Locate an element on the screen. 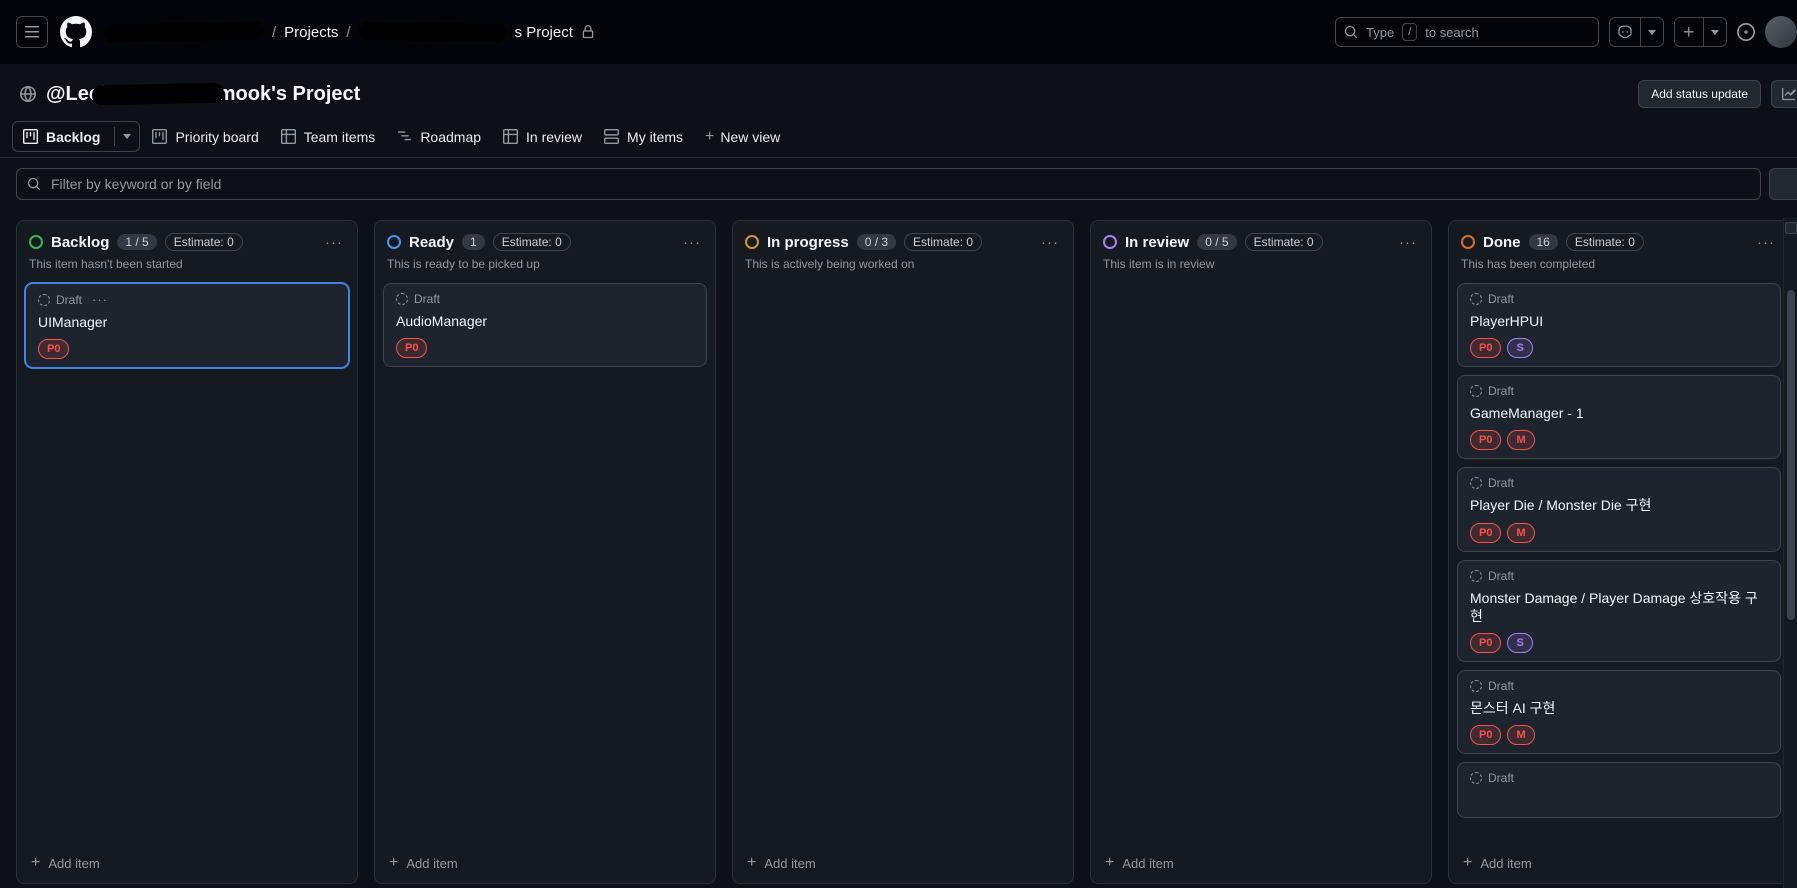 This screenshot has width=1797, height=888. card-title: 몬스터 AI 구현 is located at coordinates (1513, 707).